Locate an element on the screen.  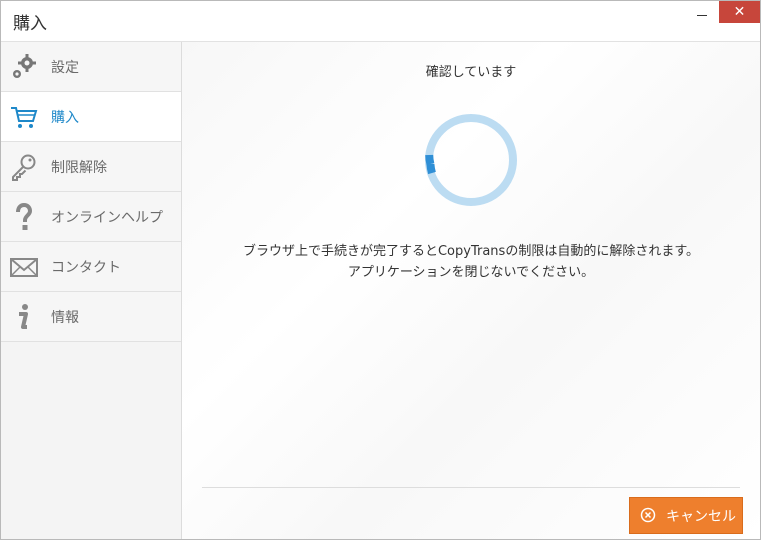
close-icon: ✕ is located at coordinates (739, 12).